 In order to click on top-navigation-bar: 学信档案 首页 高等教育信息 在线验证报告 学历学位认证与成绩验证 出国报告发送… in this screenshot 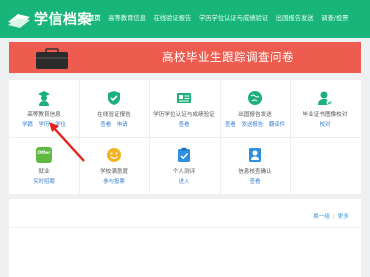, I will do `click(185, 19)`.